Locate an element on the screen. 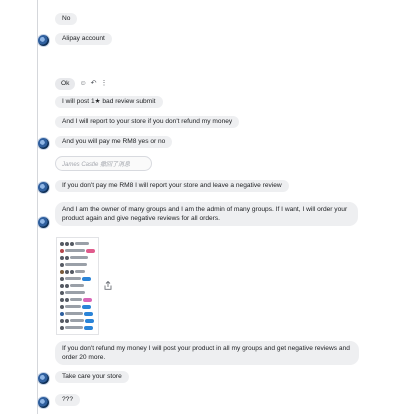 The width and height of the screenshot is (410, 414). message-bubble: Alipay account is located at coordinates (83, 39).